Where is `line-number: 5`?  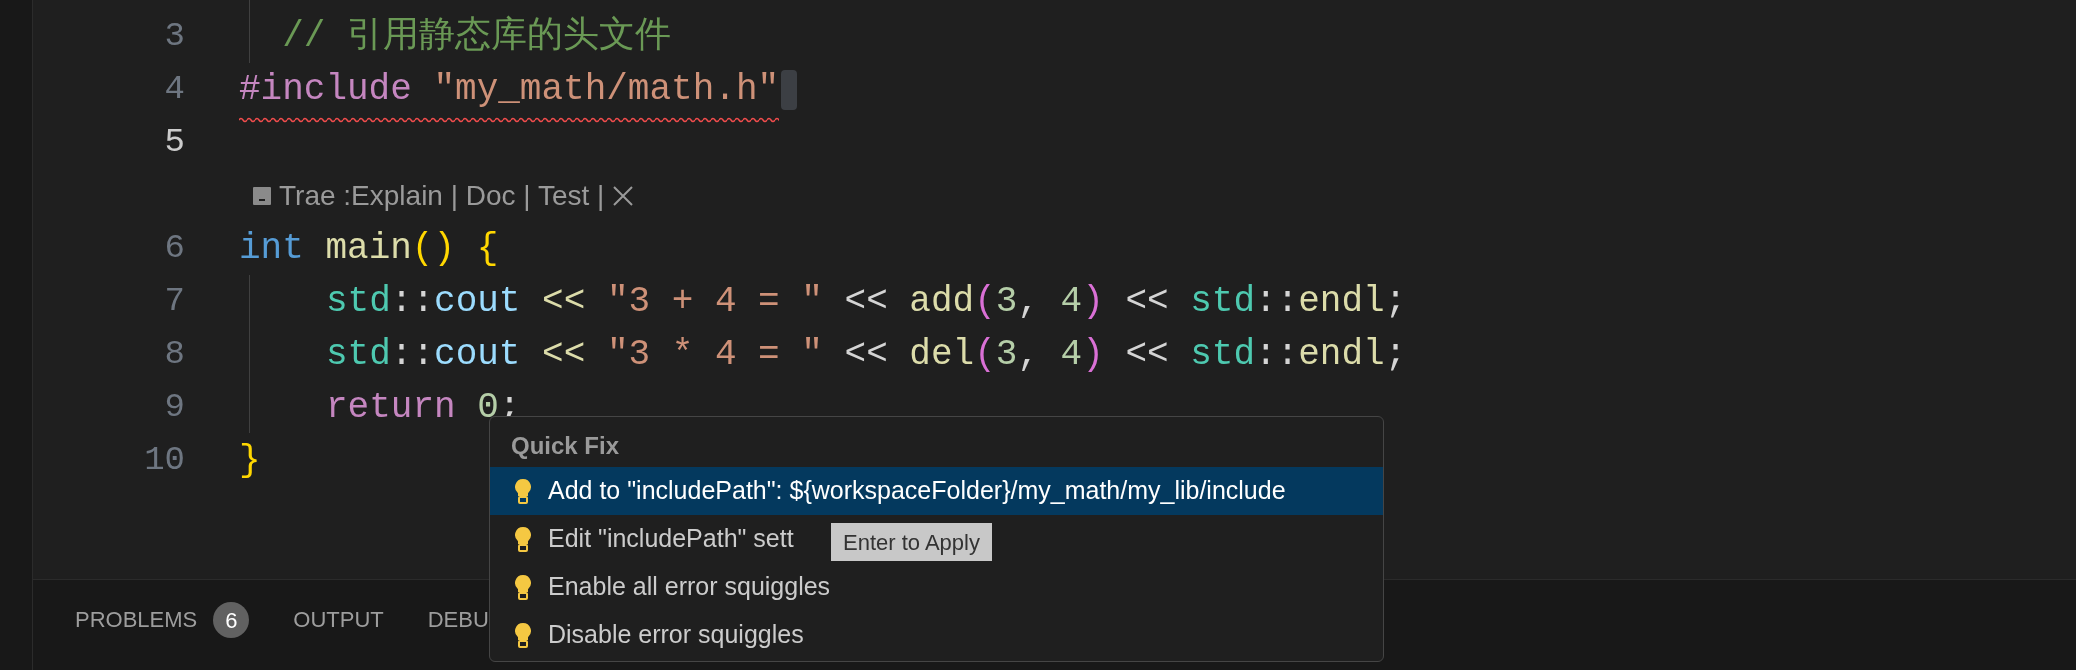 line-number: 5 is located at coordinates (174, 142).